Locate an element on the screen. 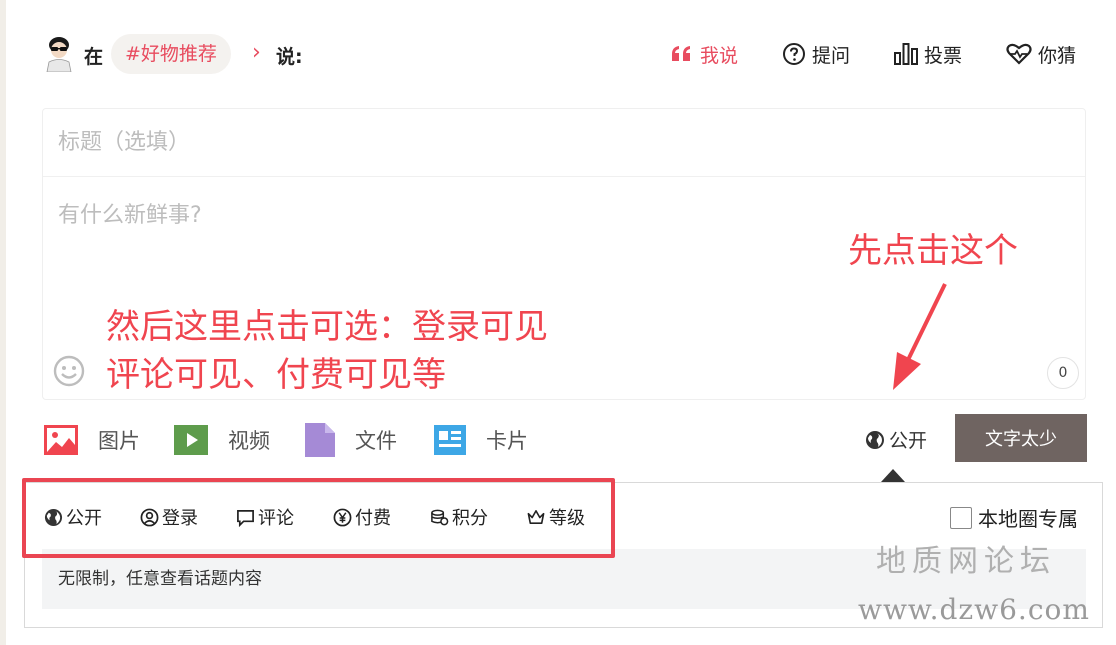 The width and height of the screenshot is (1116, 645). annotation-highlight-box is located at coordinates (318, 518).